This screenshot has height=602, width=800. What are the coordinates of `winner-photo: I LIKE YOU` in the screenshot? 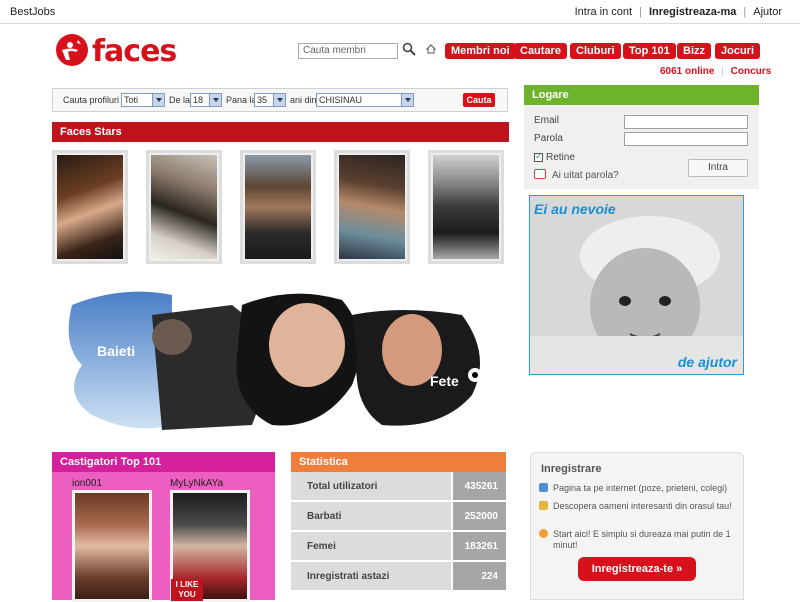 It's located at (210, 546).